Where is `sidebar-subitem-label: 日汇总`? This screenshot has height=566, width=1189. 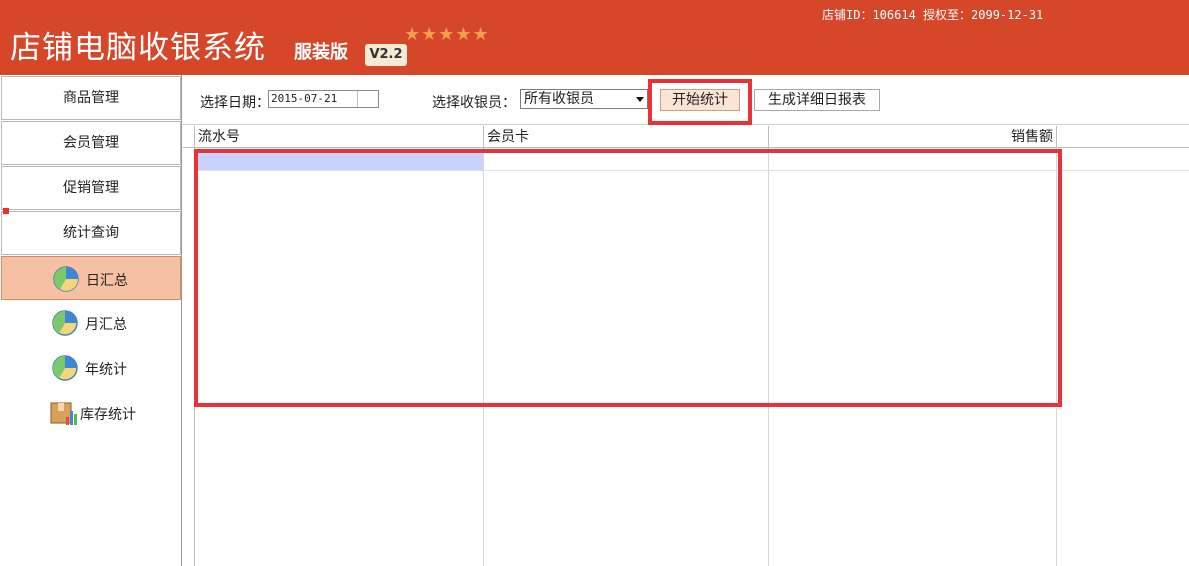 sidebar-subitem-label: 日汇总 is located at coordinates (107, 281).